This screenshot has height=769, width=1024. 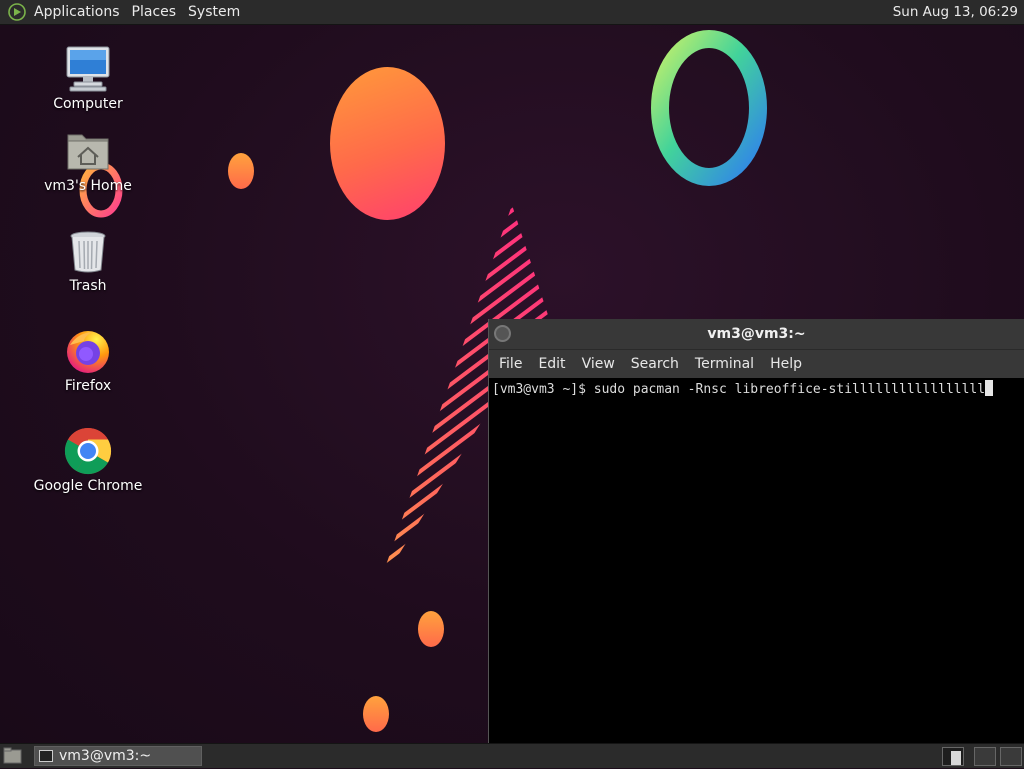 I want to click on desktop-icon-chrome: Google Chrome, so click(x=88, y=460).